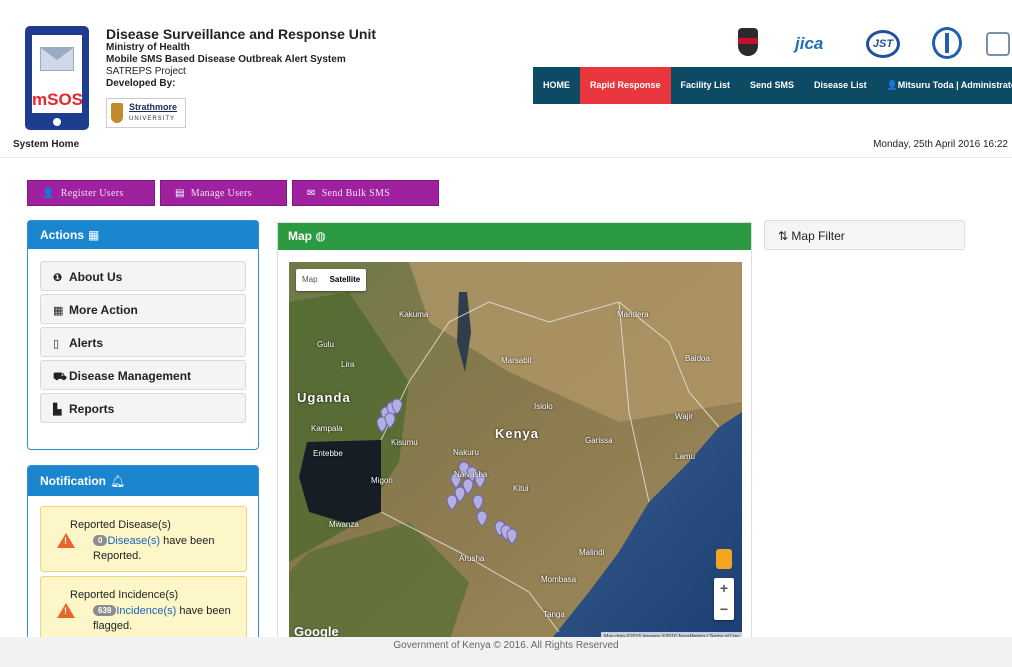 The height and width of the screenshot is (667, 1012). Describe the element at coordinates (724, 588) in the screenshot. I see `zoom-in-button: +` at that location.